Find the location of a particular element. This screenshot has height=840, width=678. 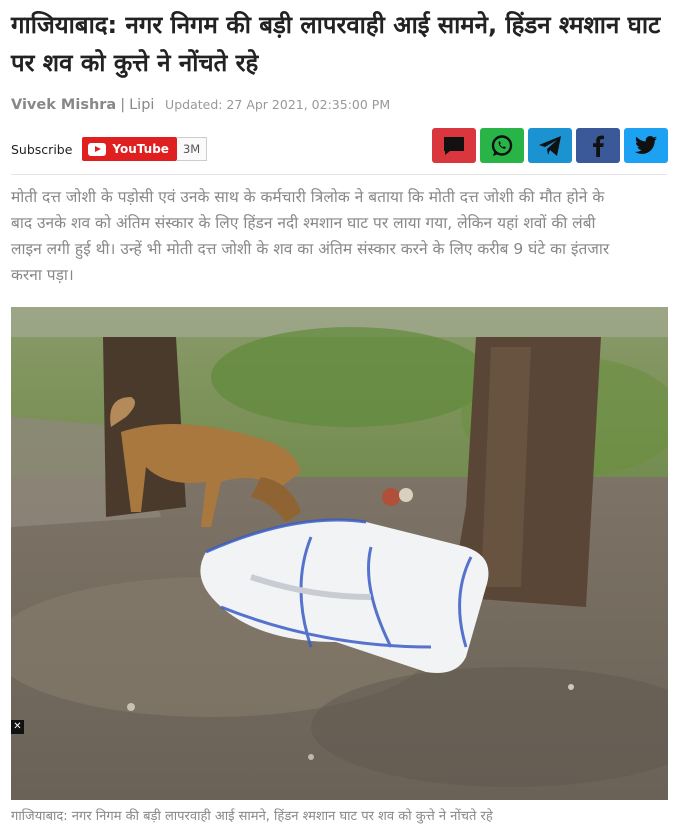

source-name: Lipi is located at coordinates (142, 105).